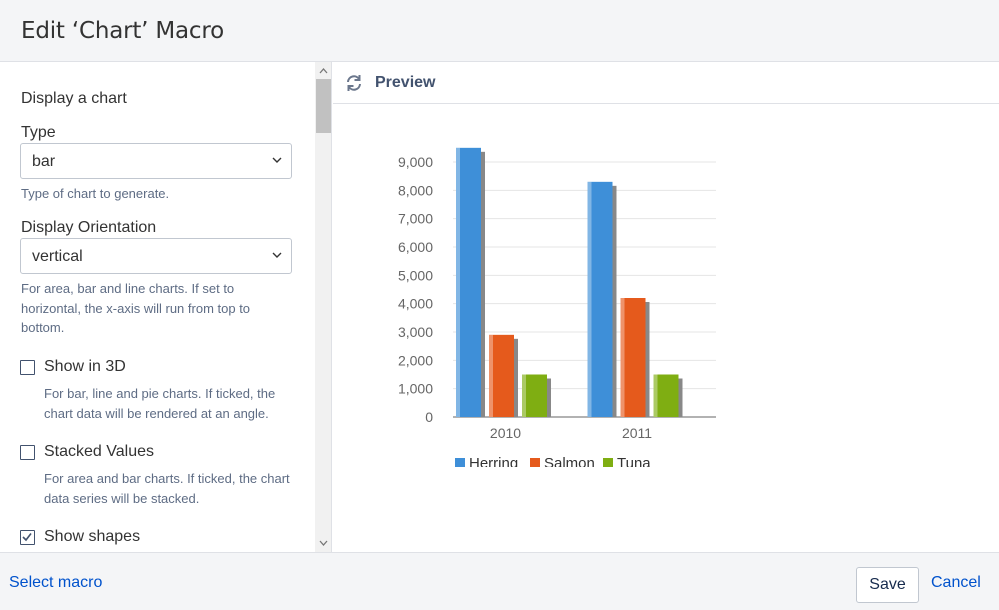 The width and height of the screenshot is (999, 610). What do you see at coordinates (85, 366) in the screenshot?
I see `show-3d-label: Show in 3D` at bounding box center [85, 366].